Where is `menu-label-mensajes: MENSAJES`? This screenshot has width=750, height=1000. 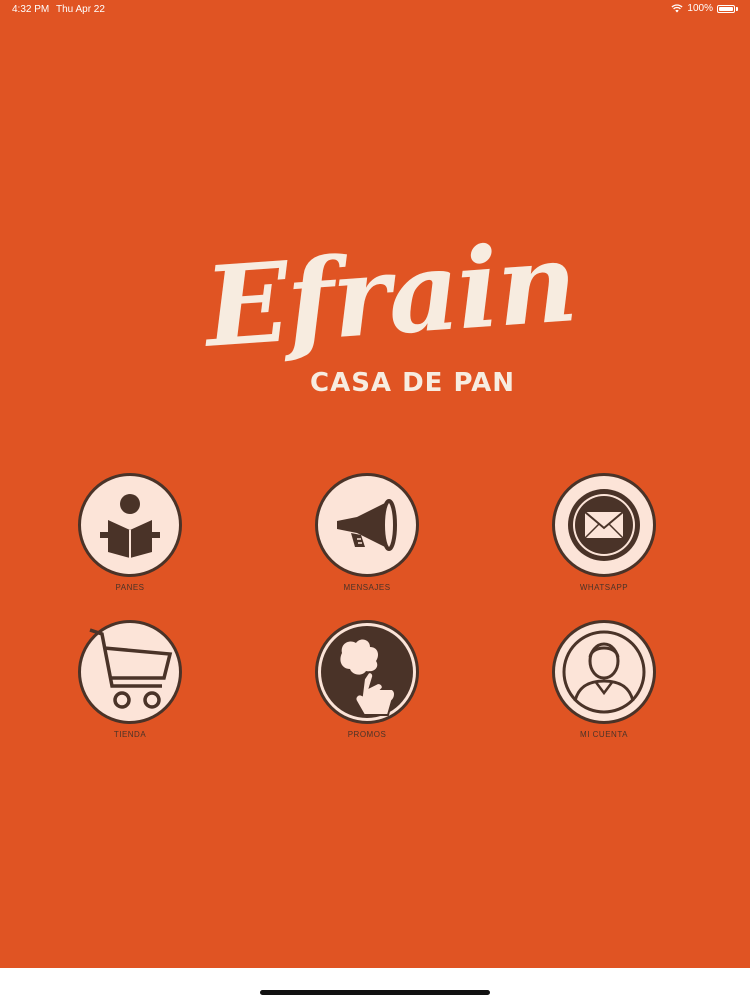
menu-label-mensajes: MENSAJES is located at coordinates (367, 587).